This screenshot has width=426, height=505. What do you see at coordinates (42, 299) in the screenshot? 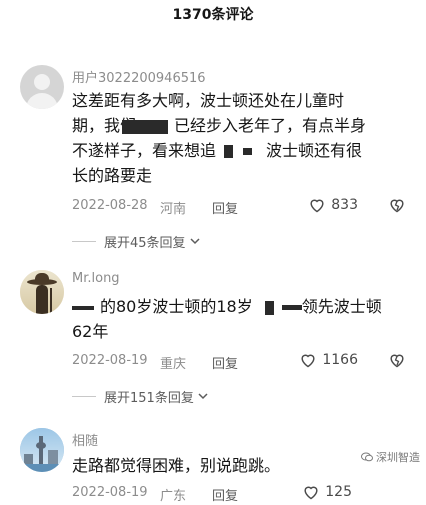
I see `avatar-figure` at bounding box center [42, 299].